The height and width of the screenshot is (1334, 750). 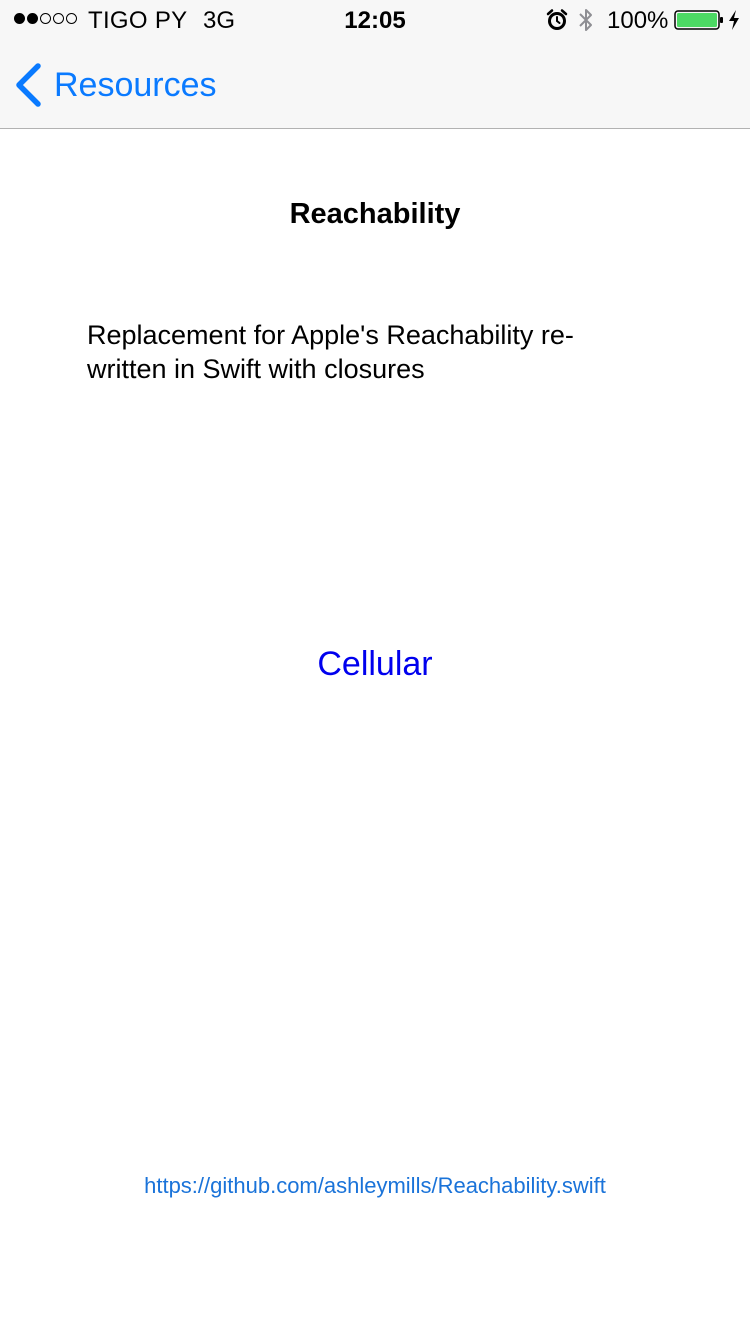 I want to click on description-line: written in Swift with closures, so click(x=256, y=369).